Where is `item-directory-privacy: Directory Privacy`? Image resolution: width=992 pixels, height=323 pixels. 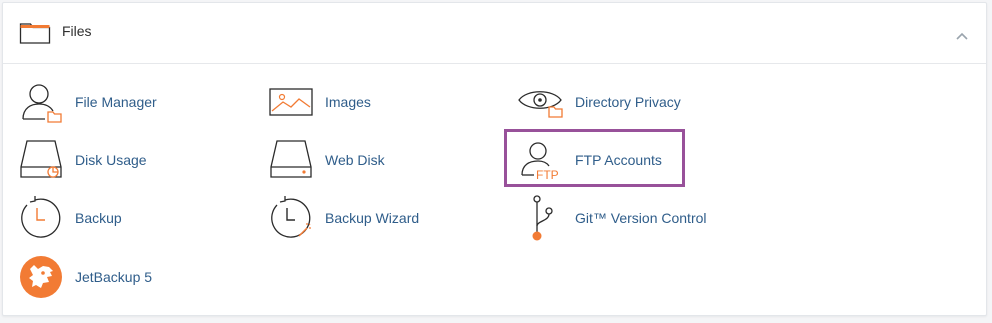 item-directory-privacy: Directory Privacy is located at coordinates (599, 102).